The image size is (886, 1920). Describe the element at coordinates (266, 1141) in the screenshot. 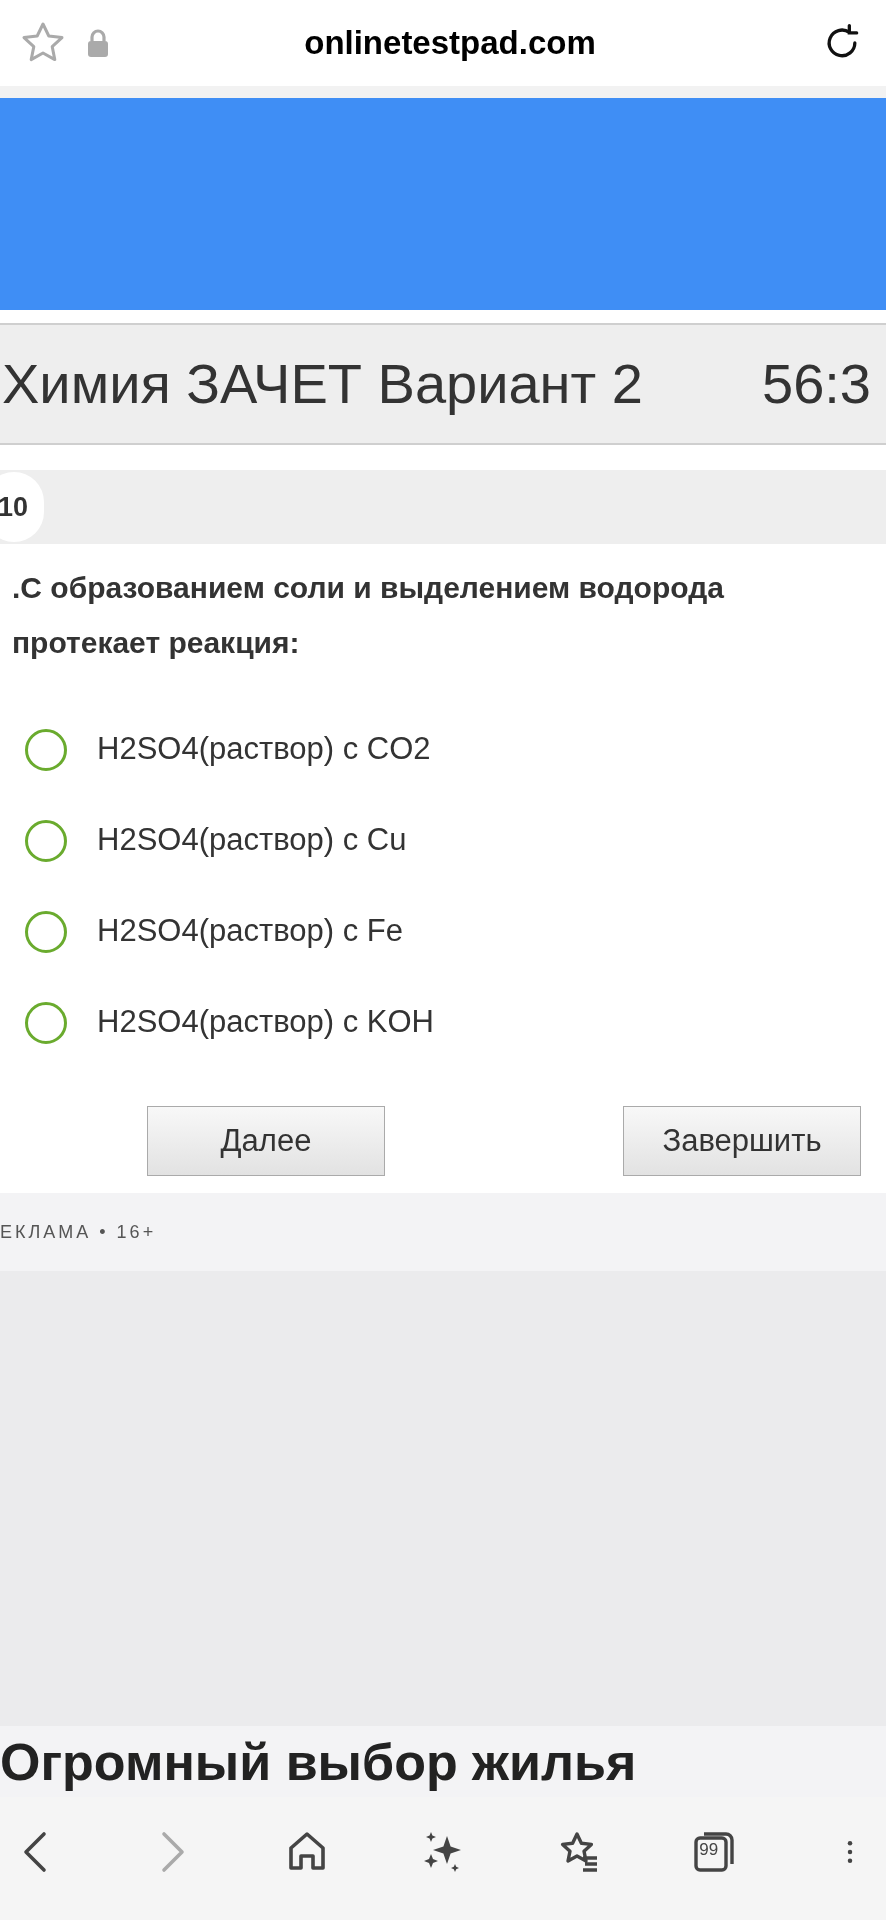

I see `next-button: Далее` at that location.